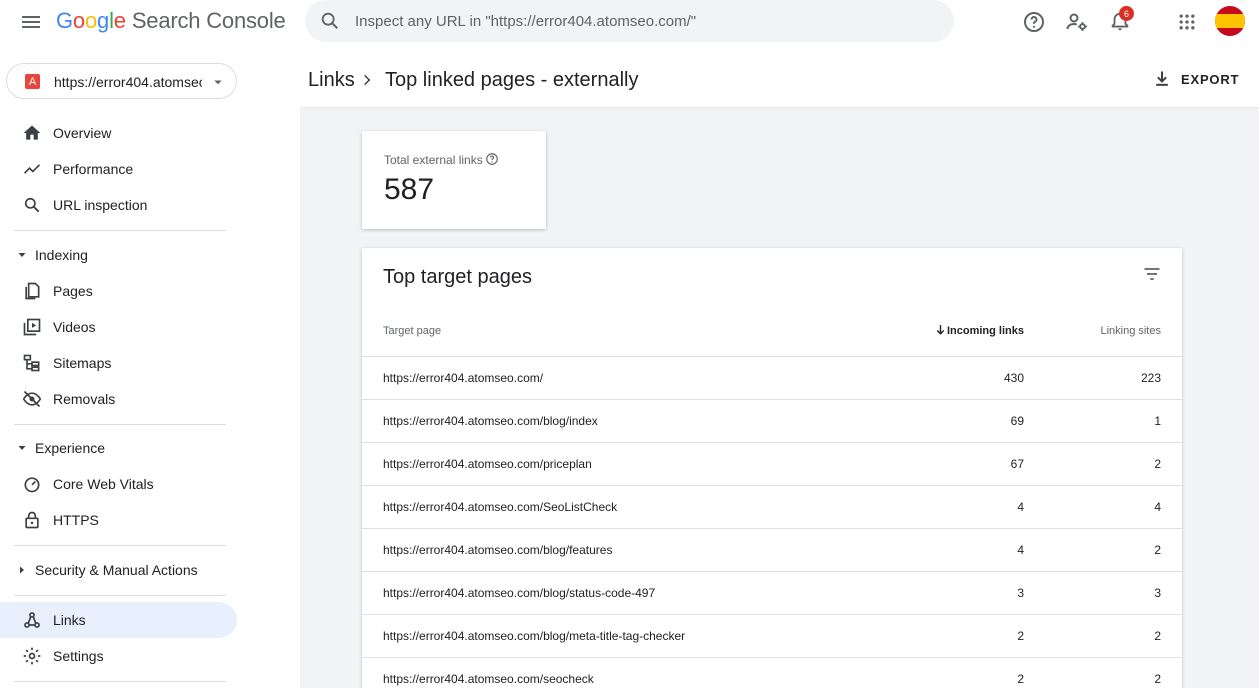 Image resolution: width=1259 pixels, height=688 pixels. Describe the element at coordinates (82, 133) in the screenshot. I see `sidebar-item-label: Overview` at that location.